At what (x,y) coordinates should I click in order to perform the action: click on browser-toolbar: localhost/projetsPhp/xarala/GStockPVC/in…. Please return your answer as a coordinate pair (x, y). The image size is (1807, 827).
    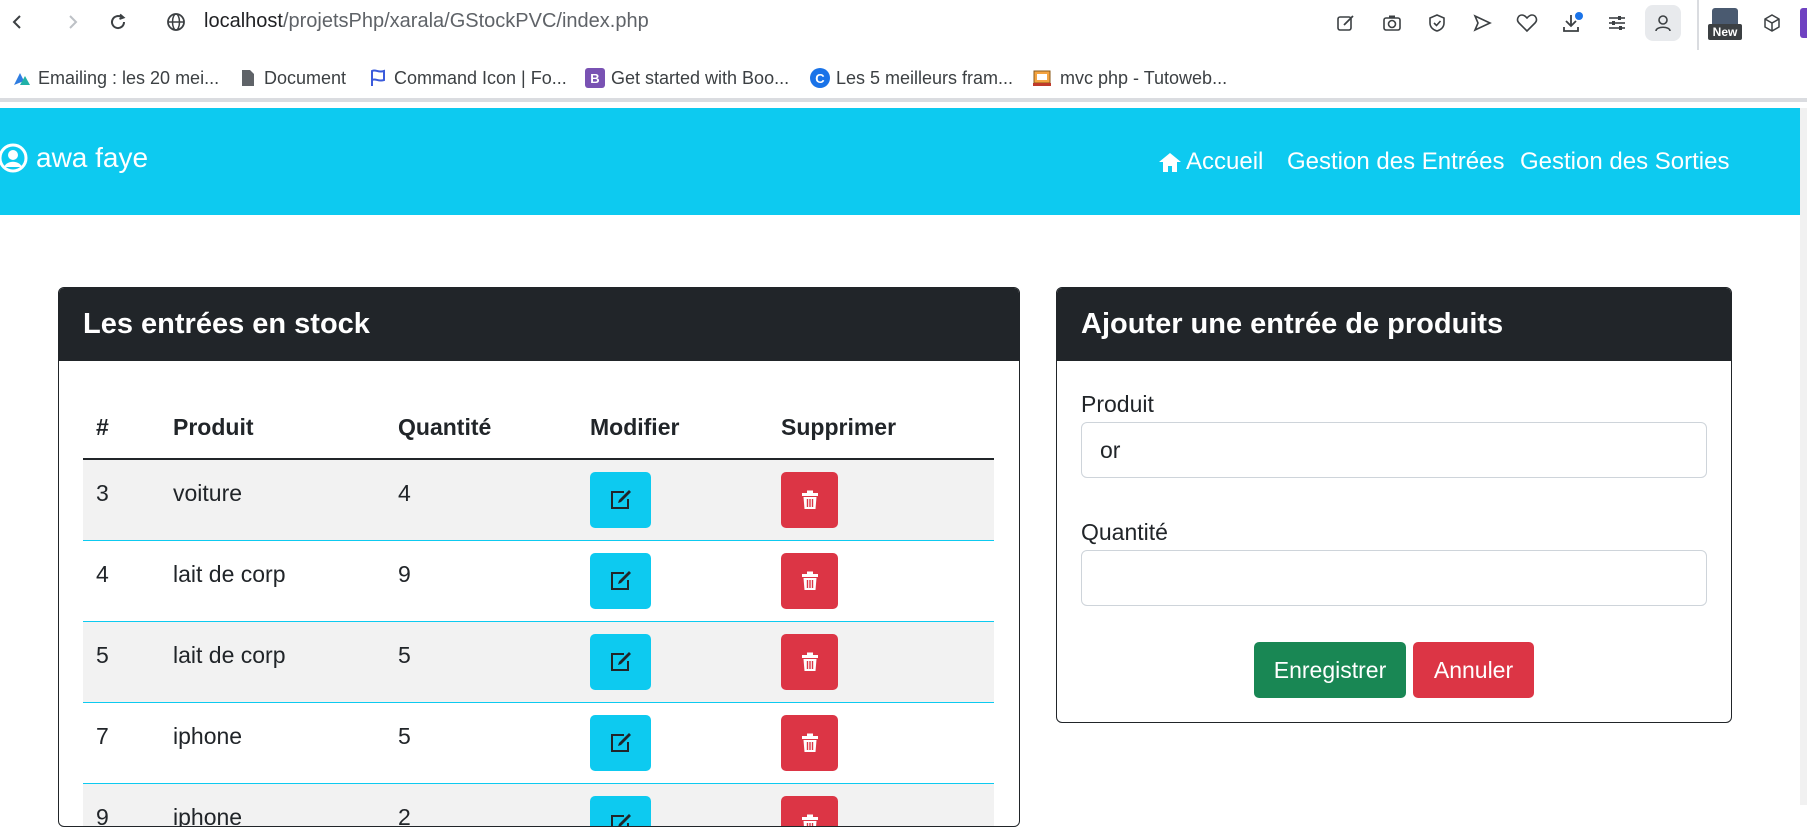
    Looking at the image, I should click on (903, 22).